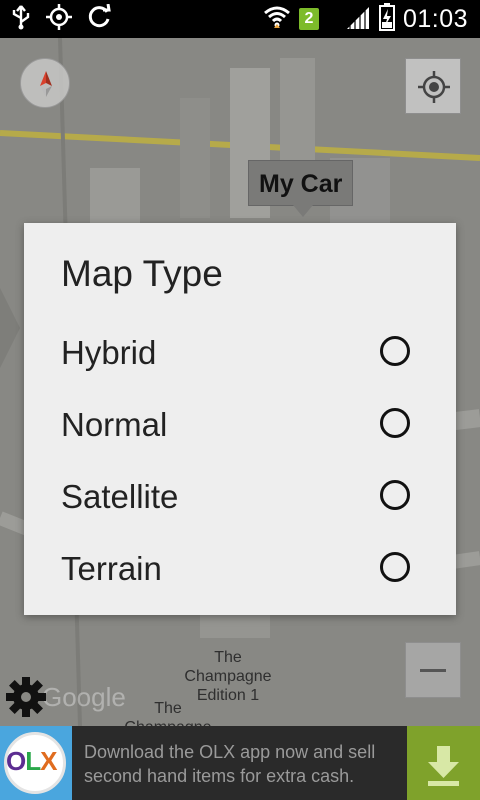 The image size is (480, 800). I want to click on download-icon, so click(443, 766).